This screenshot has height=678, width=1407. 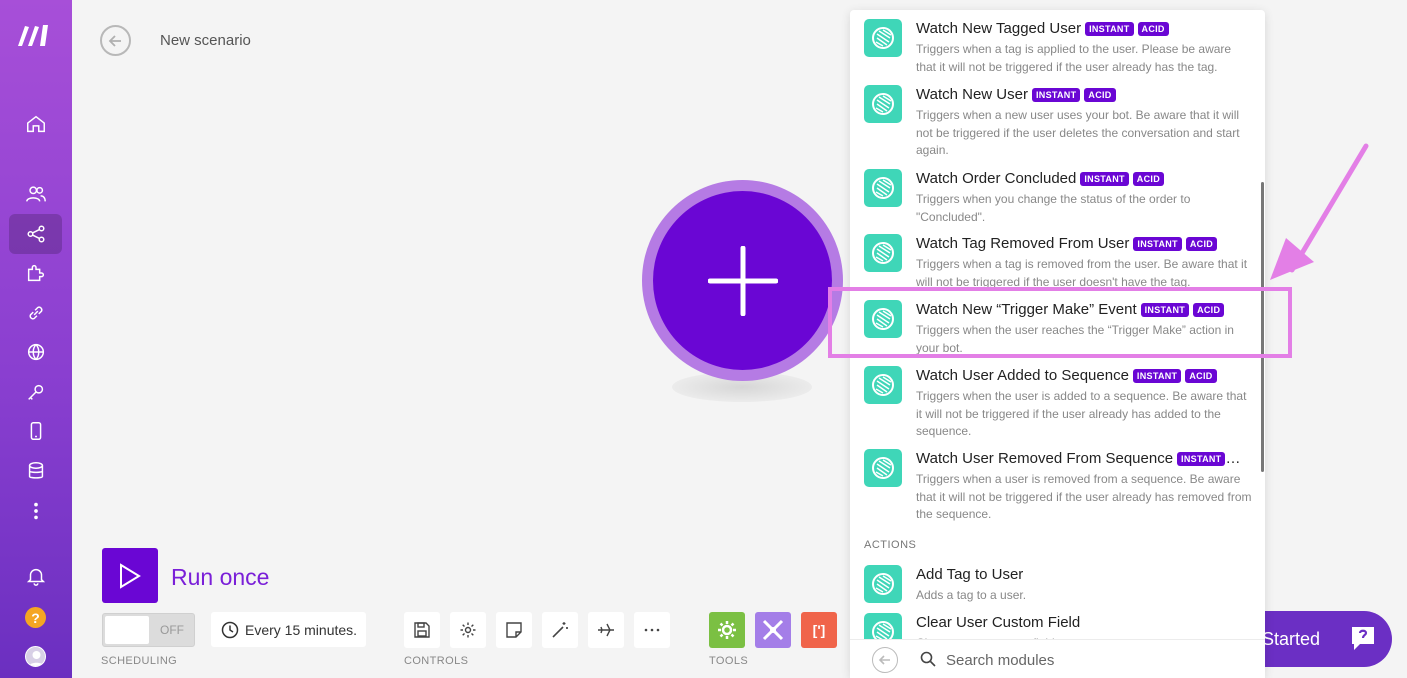 I want to click on module-title: Watch Order Concluded INSTANT ACID, so click(x=1040, y=178).